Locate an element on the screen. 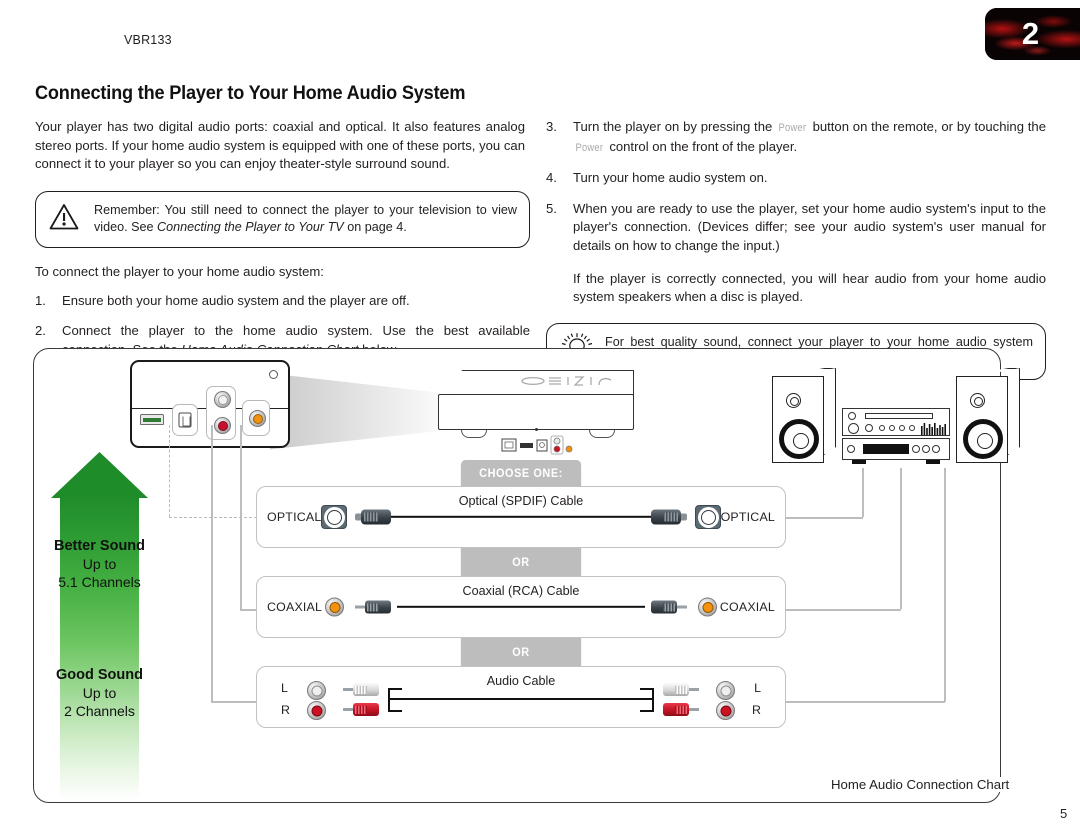 The image size is (1080, 834). audio-left-label-r: R is located at coordinates (285, 710).